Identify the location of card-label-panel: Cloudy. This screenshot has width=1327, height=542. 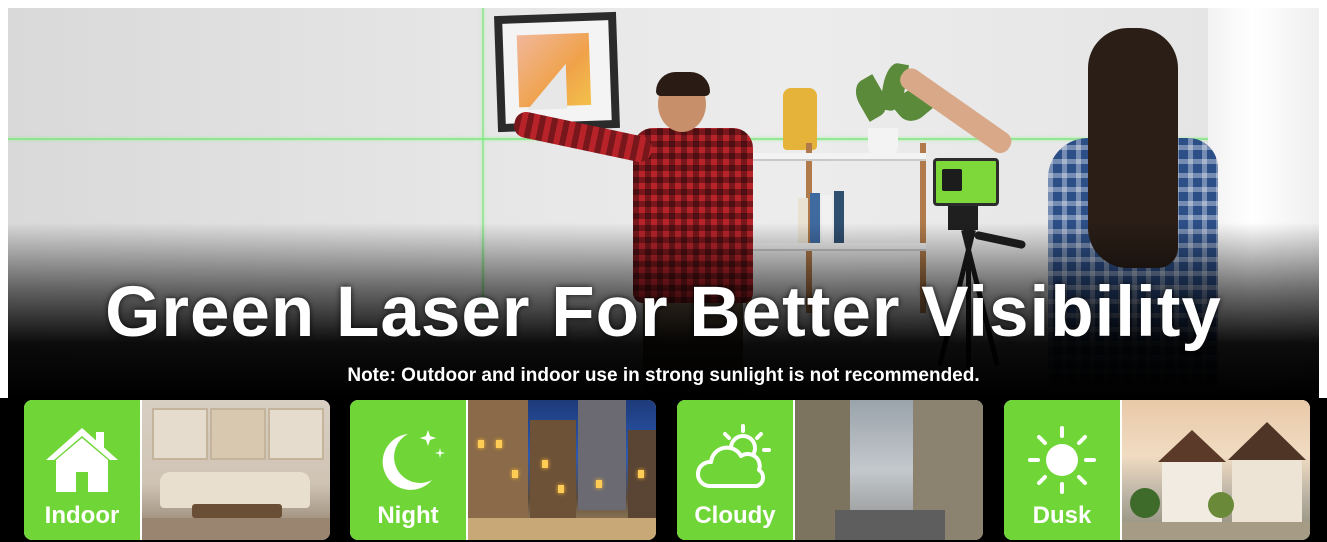
(736, 470).